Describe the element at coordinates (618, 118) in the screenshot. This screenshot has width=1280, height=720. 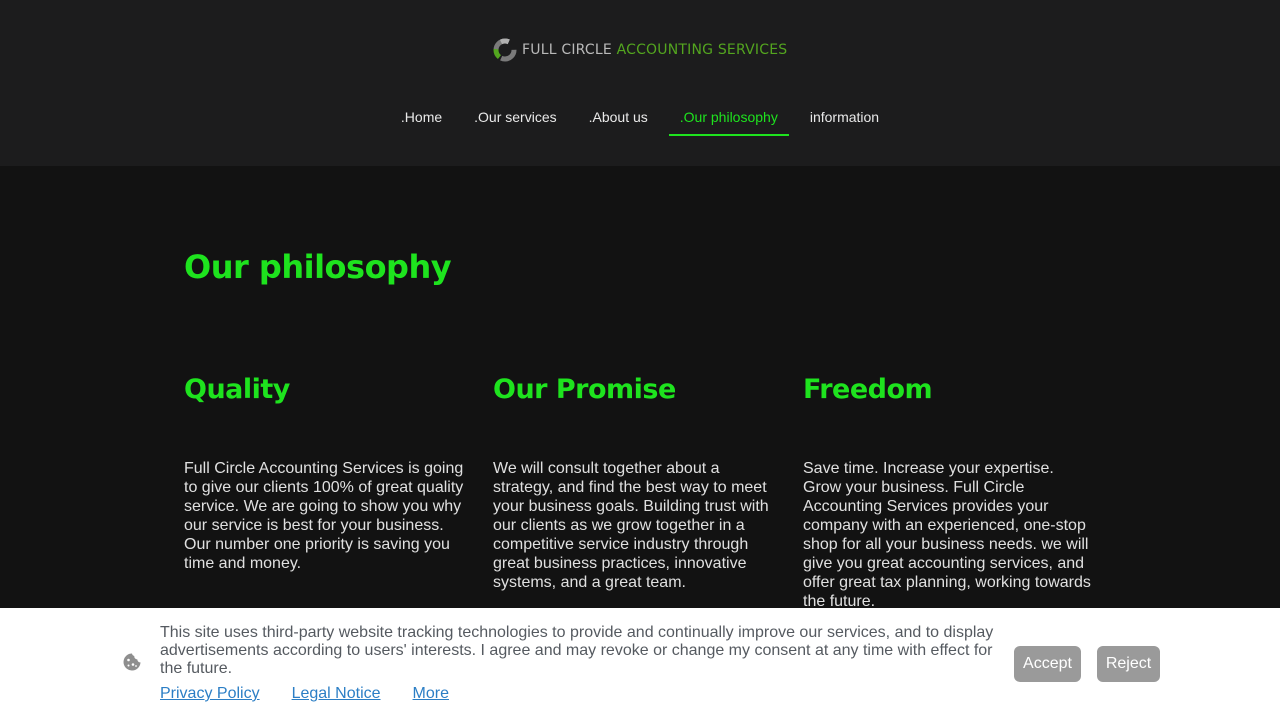
I see `nav-item-about-us: .About us` at that location.